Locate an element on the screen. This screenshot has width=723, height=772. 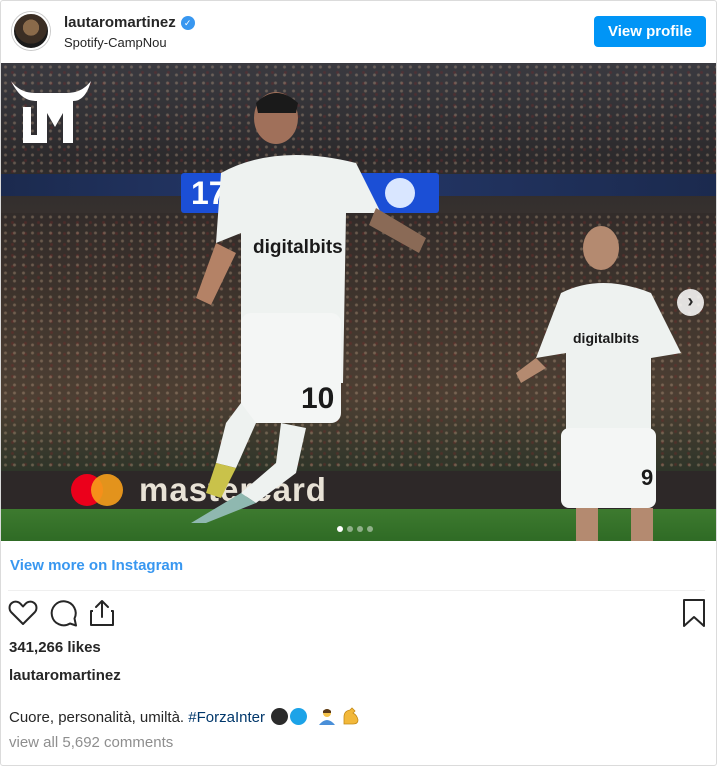
mastercard-logo-icon is located at coordinates (101, 490).